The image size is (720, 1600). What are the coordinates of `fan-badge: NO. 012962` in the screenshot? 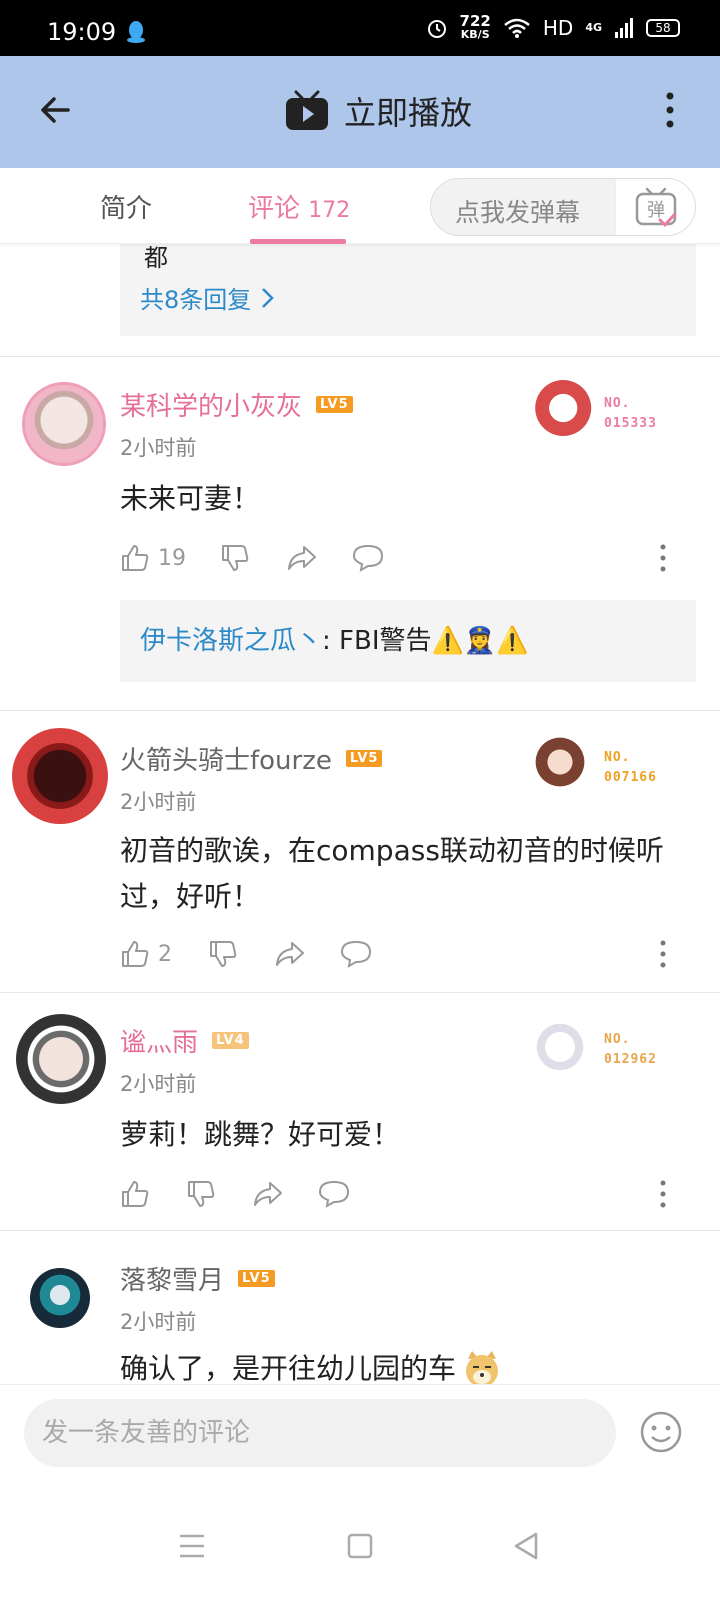 It's located at (603, 1046).